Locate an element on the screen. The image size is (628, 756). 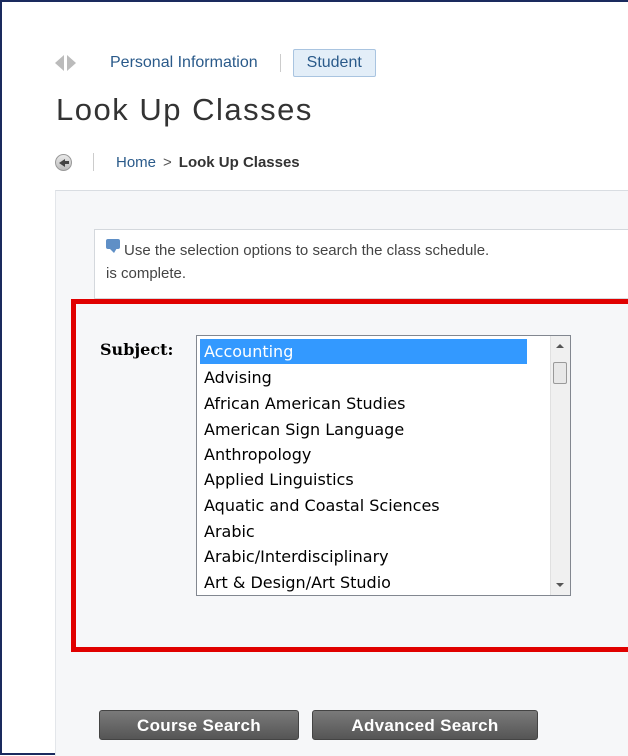
nav-arrows is located at coordinates (65, 63).